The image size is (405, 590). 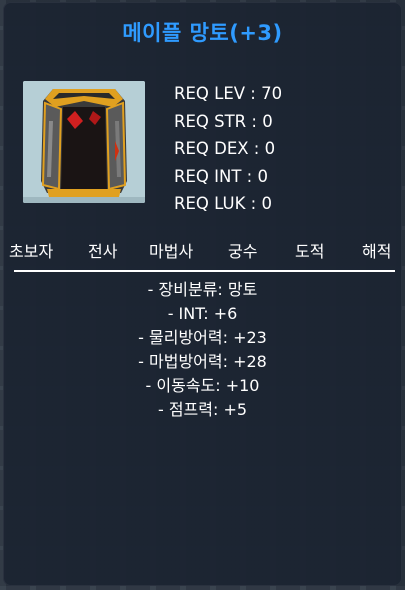 I want to click on job-thief: 도적, so click(x=310, y=251).